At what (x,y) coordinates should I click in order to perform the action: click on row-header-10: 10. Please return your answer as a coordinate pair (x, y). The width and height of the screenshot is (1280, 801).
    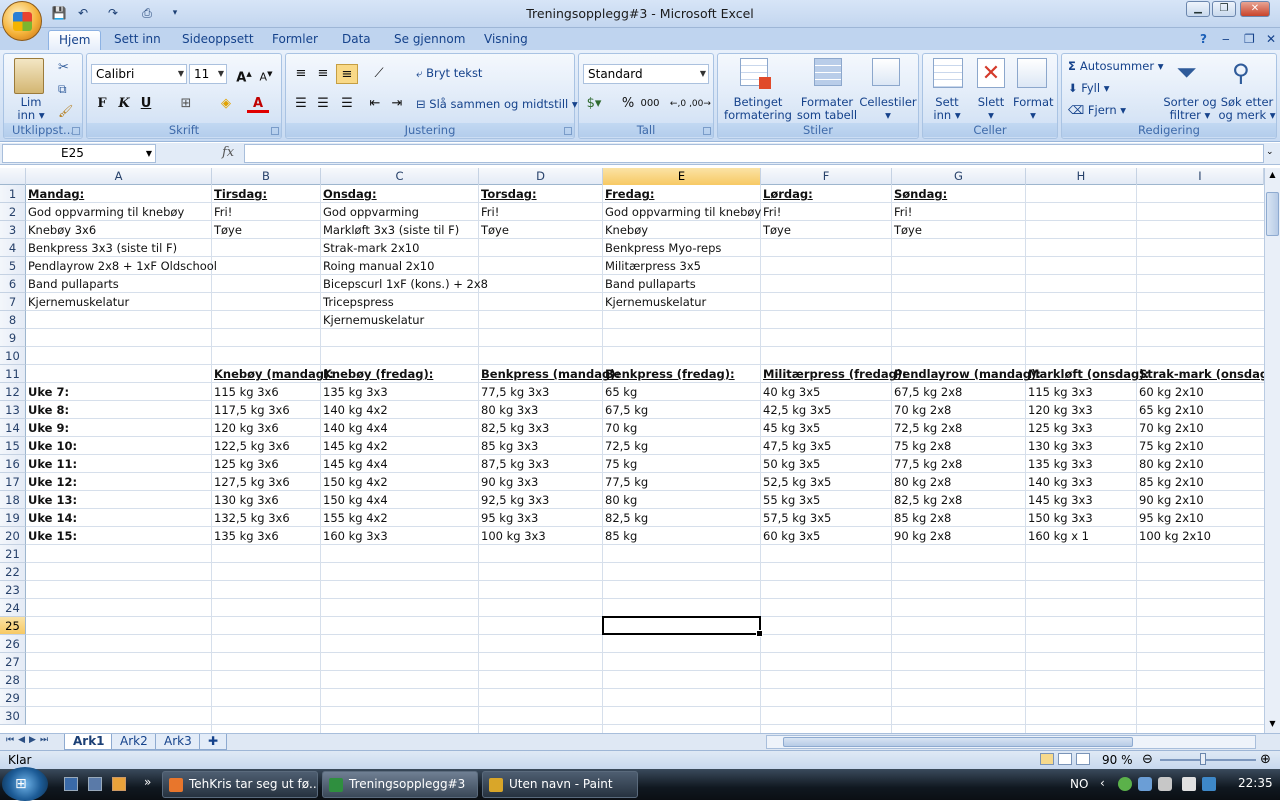
    Looking at the image, I should click on (13, 356).